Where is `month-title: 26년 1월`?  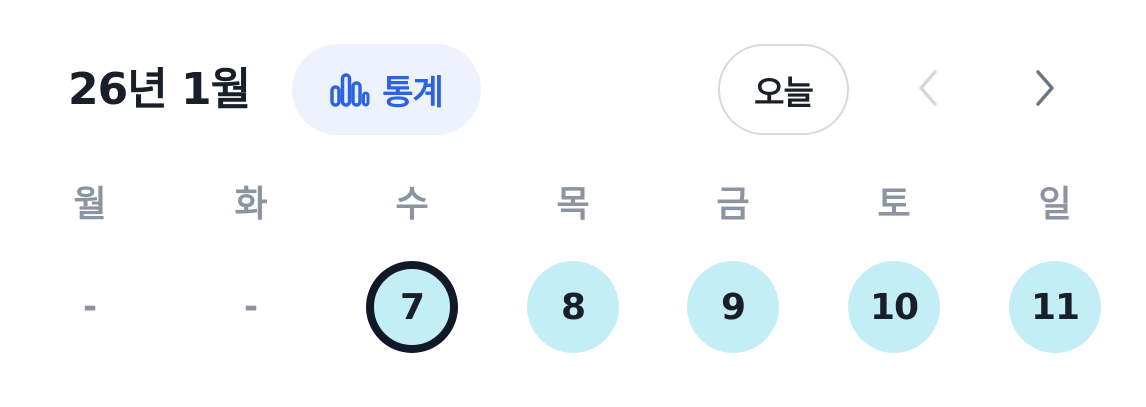 month-title: 26년 1월 is located at coordinates (159, 89).